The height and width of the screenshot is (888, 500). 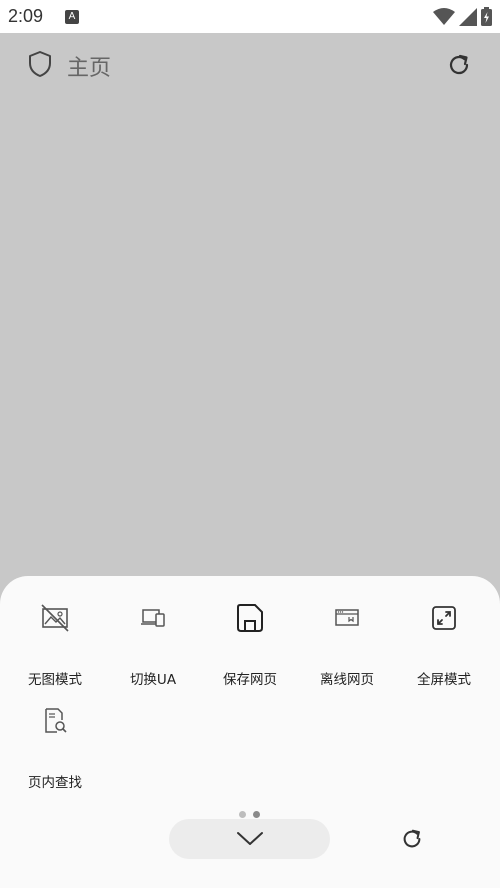 I want to click on reload-icon, so click(x=459, y=67).